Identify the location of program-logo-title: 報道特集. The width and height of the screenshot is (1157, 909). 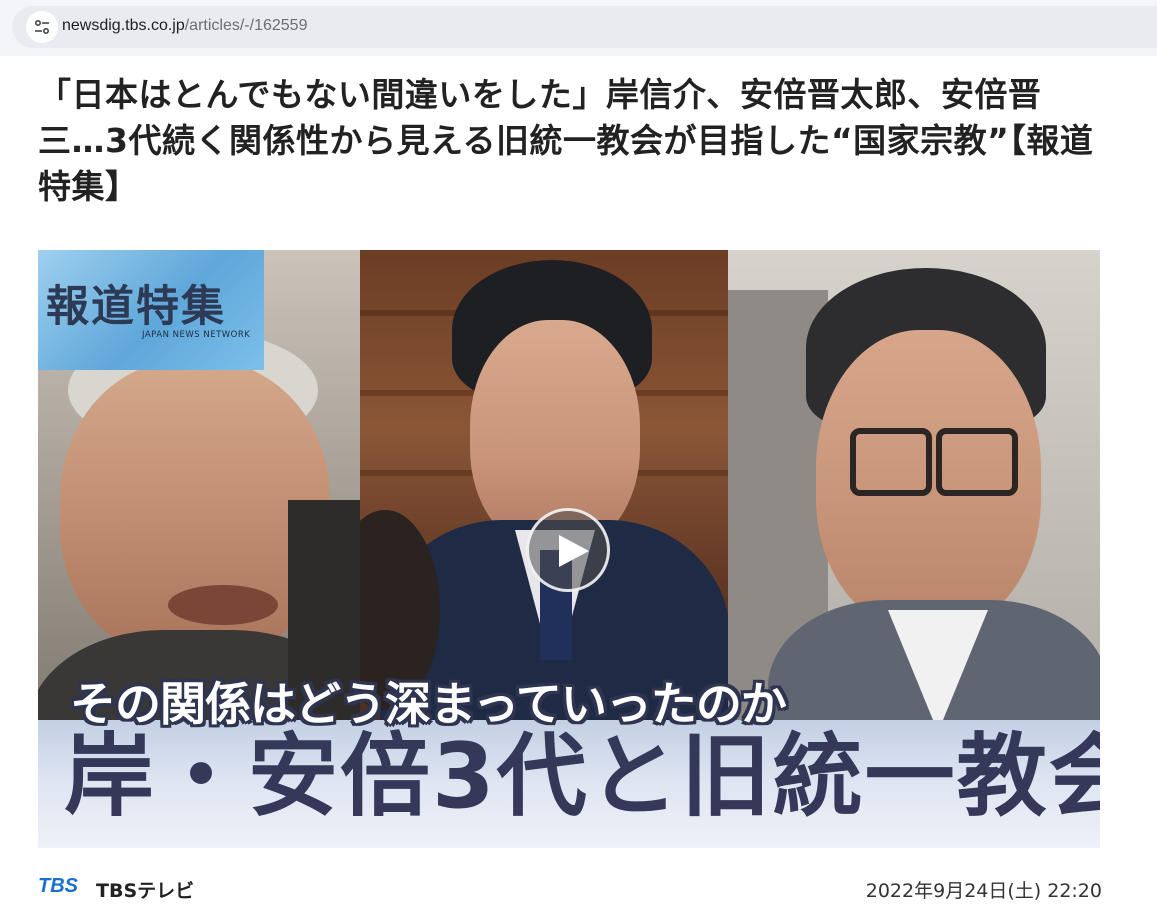
(136, 307).